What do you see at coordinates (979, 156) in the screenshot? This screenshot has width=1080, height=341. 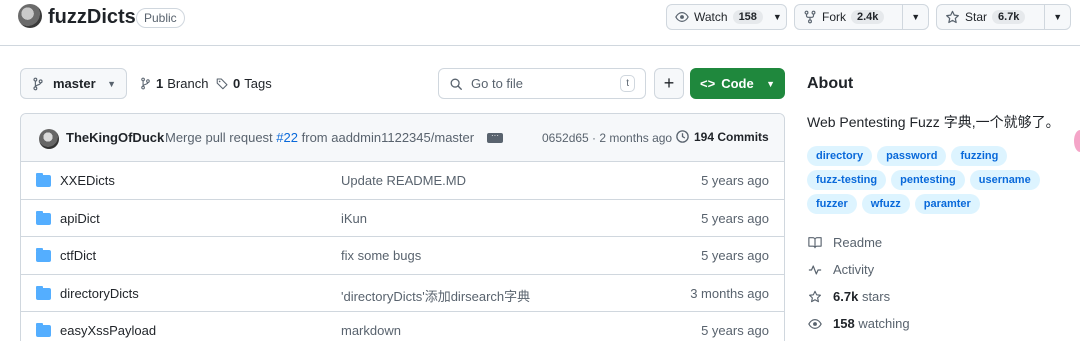 I see `topic-tag: fuzzing` at bounding box center [979, 156].